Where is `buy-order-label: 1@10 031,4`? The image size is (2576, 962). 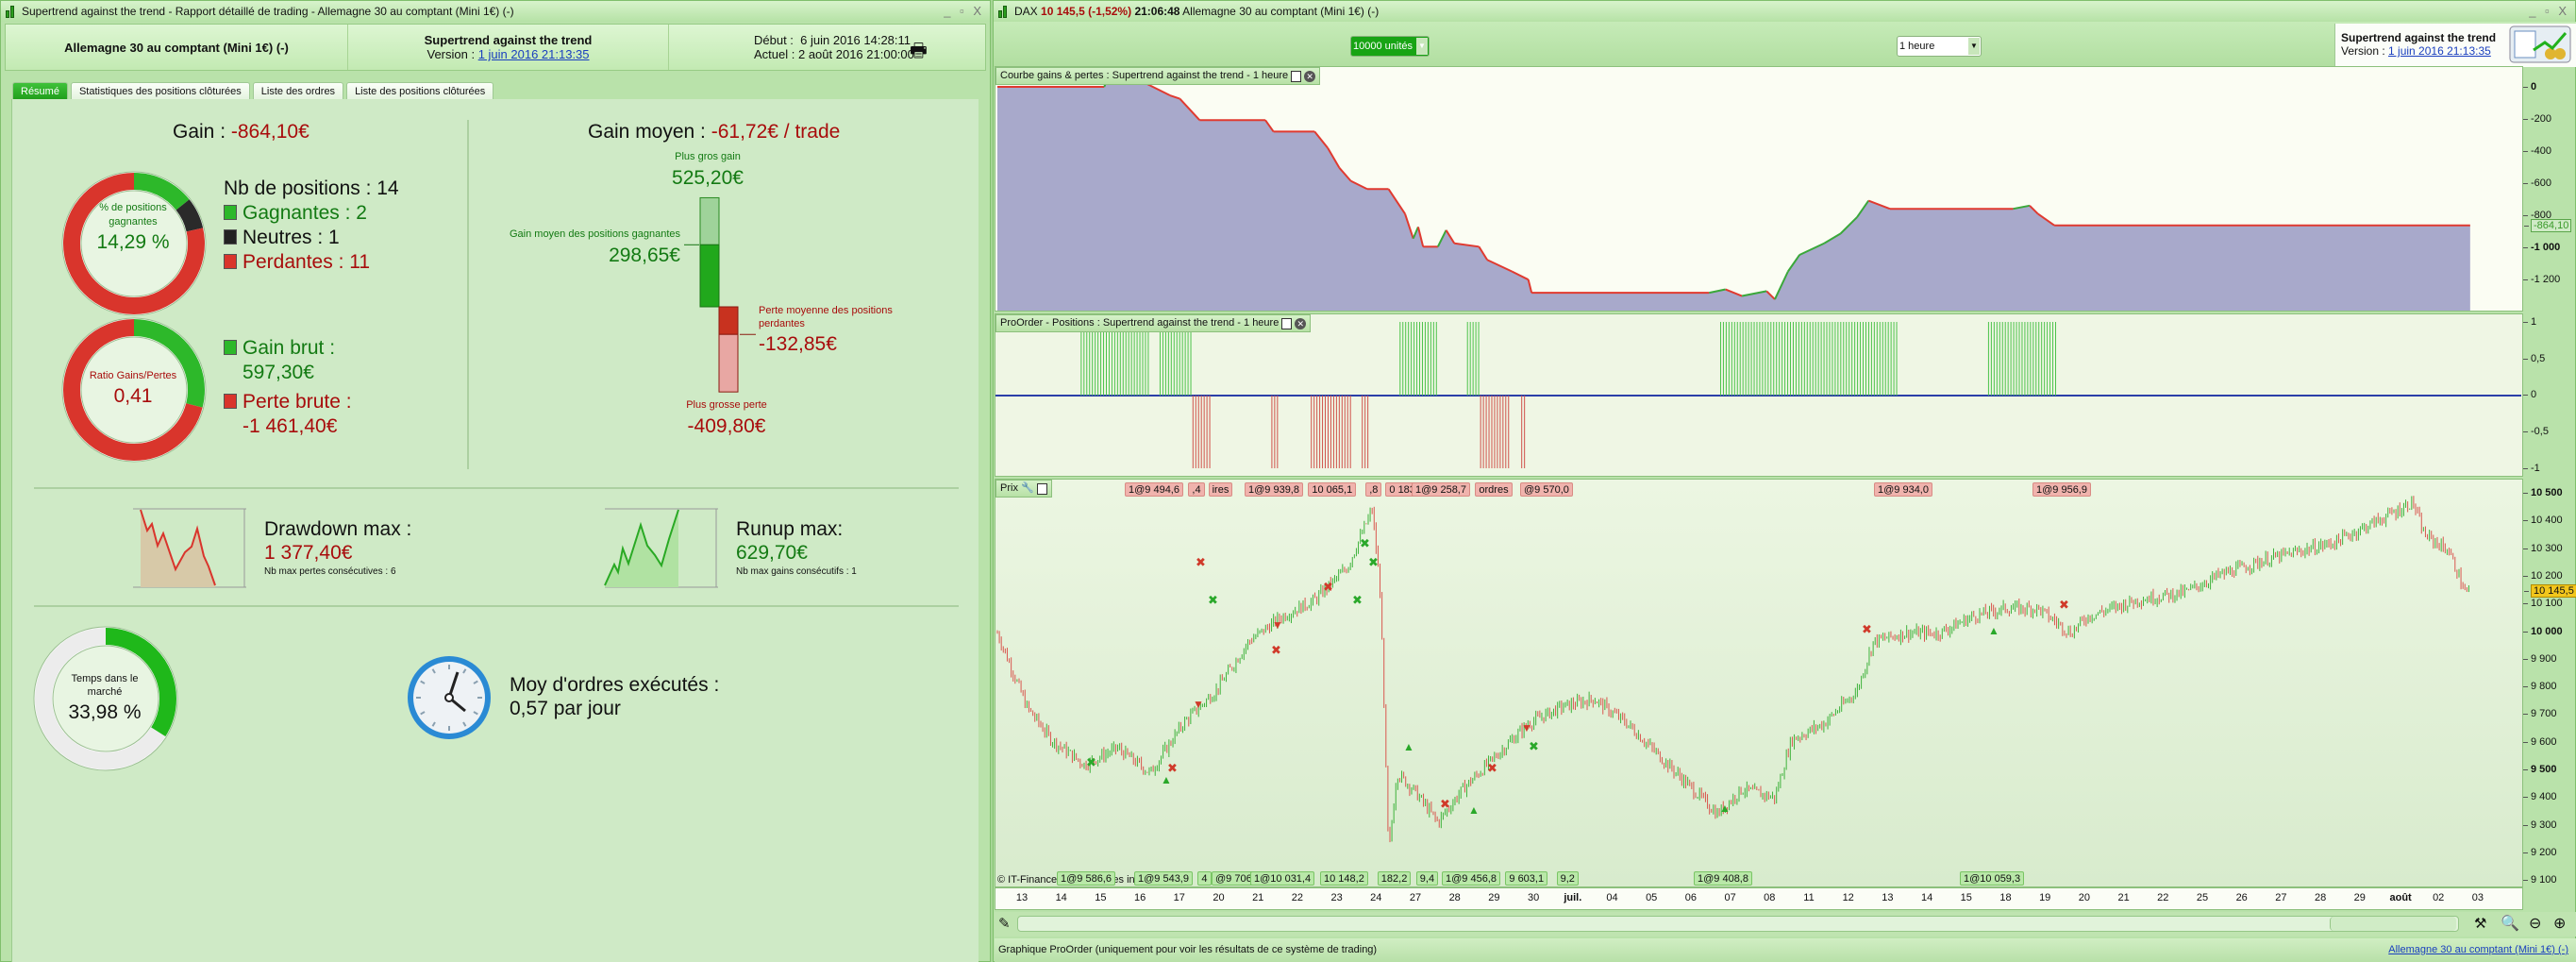 buy-order-label: 1@10 031,4 is located at coordinates (1282, 879).